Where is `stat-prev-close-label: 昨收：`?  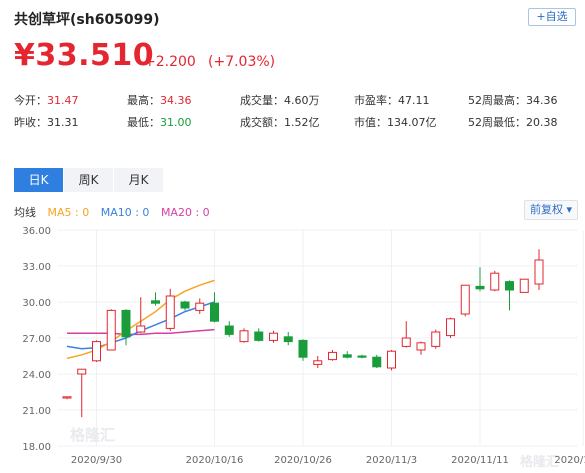
stat-prev-close-label: 昨收： is located at coordinates (30, 122).